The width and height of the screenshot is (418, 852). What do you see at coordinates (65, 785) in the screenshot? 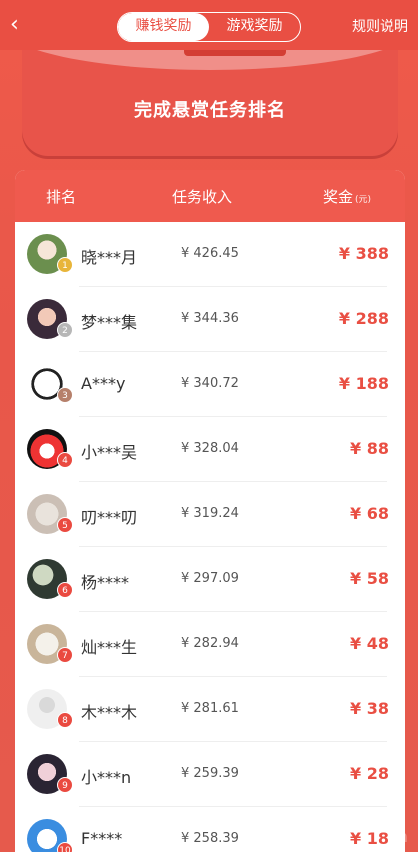
I see `rank-badge: 9` at bounding box center [65, 785].